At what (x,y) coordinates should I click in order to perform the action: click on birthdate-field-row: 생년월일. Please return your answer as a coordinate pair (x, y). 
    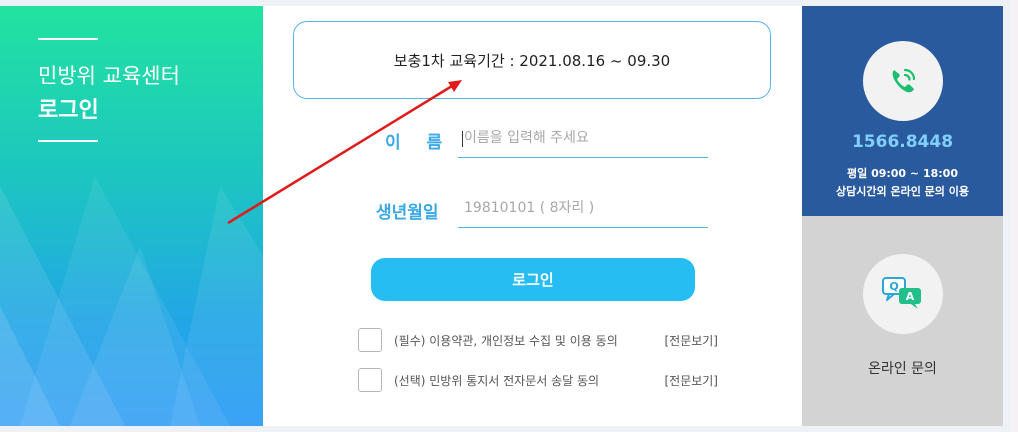
    Looking at the image, I should click on (532, 209).